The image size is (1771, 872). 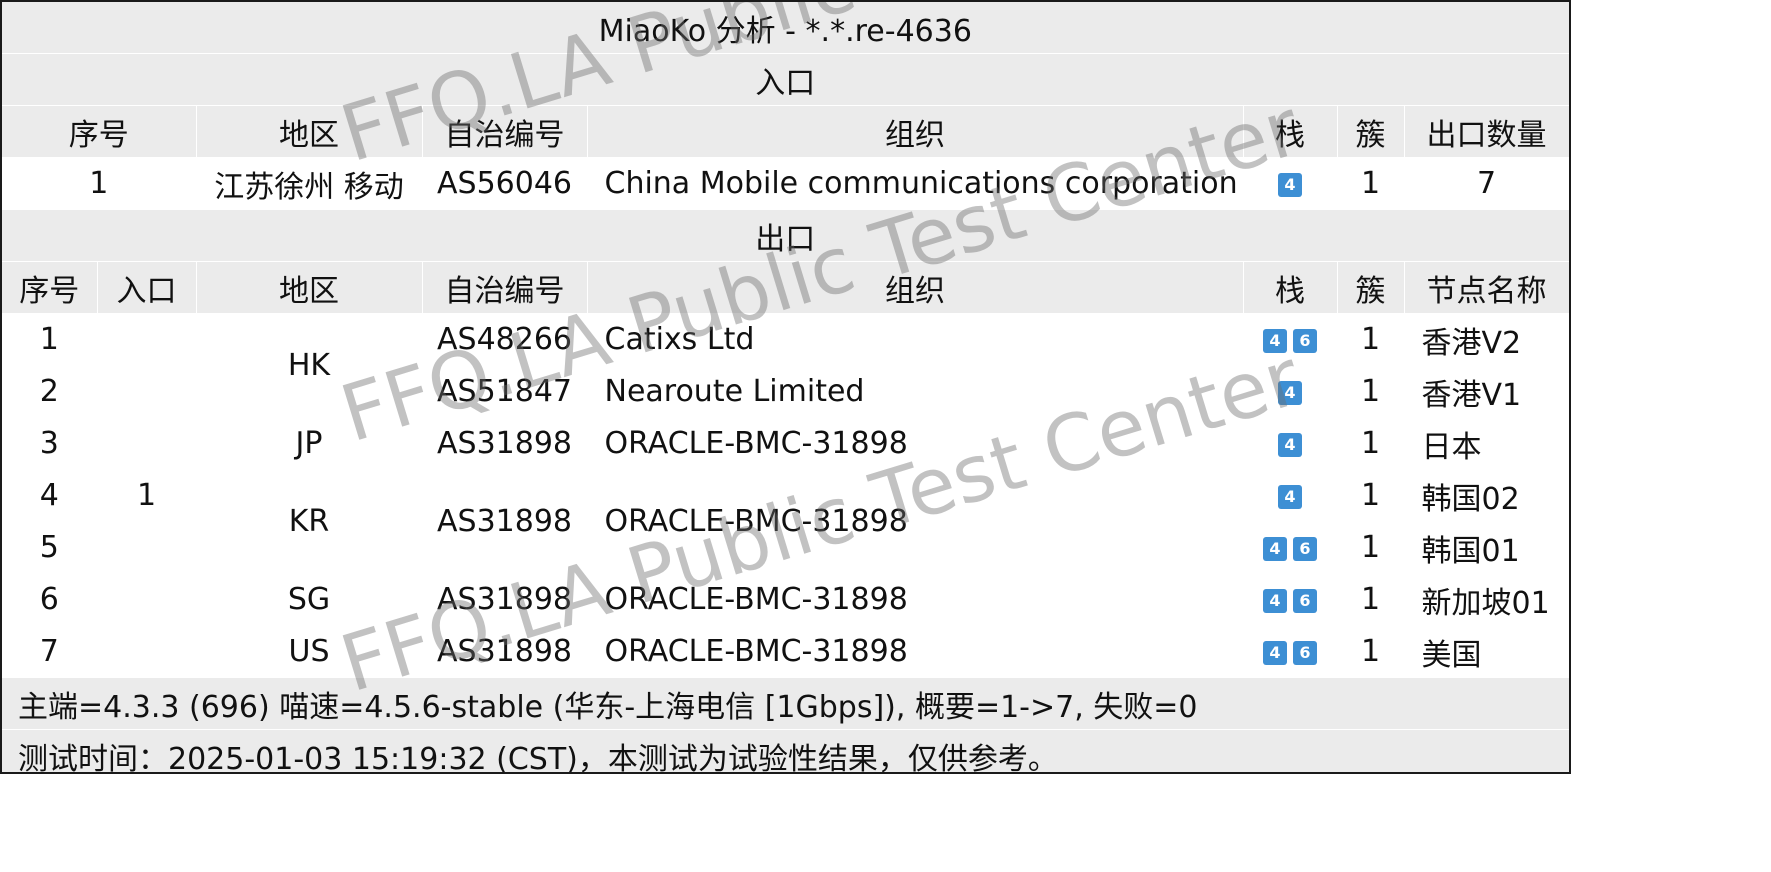 I want to click on entry-section-row: 入口, so click(x=785, y=79).